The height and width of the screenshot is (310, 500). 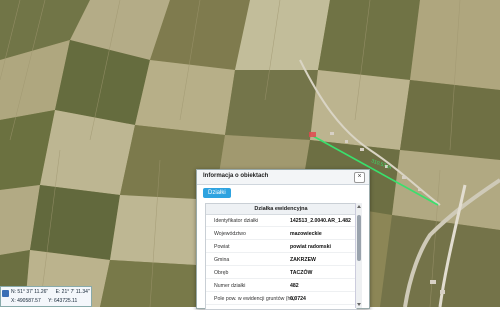 What do you see at coordinates (72, 292) in the screenshot?
I see `longitude-value: E: 21° 7' 11.34"` at bounding box center [72, 292].